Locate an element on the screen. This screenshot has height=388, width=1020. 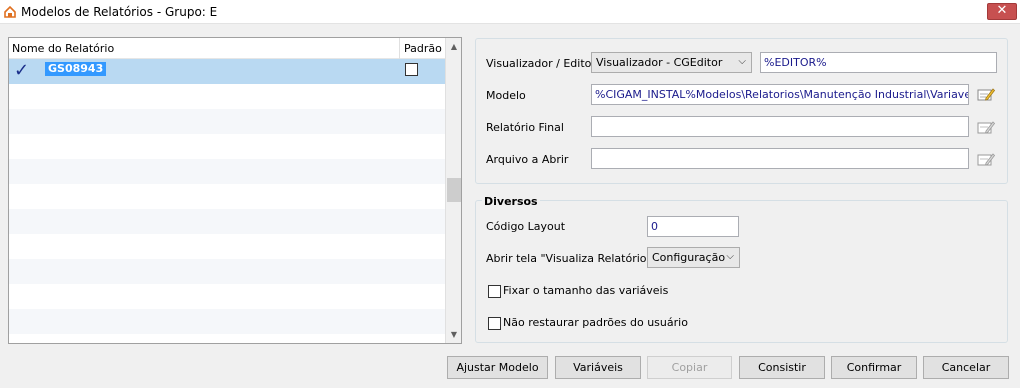
grid-scrollbar: ▲ ▼ is located at coordinates (453, 190).